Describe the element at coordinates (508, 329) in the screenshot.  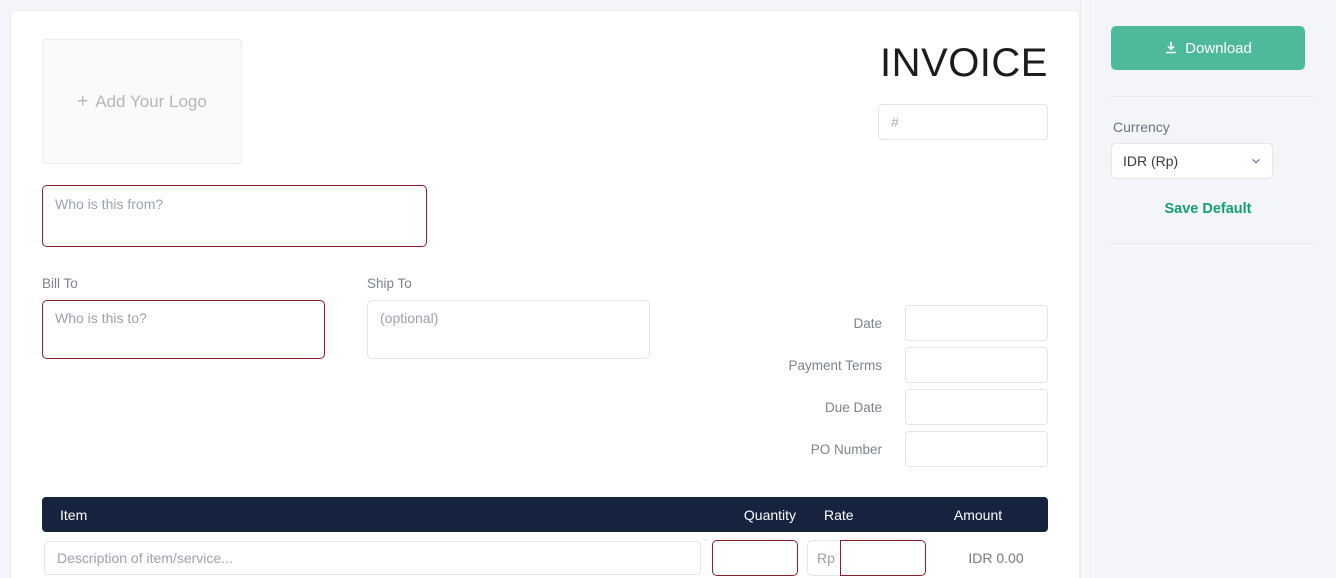
I see `ship-to-input` at that location.